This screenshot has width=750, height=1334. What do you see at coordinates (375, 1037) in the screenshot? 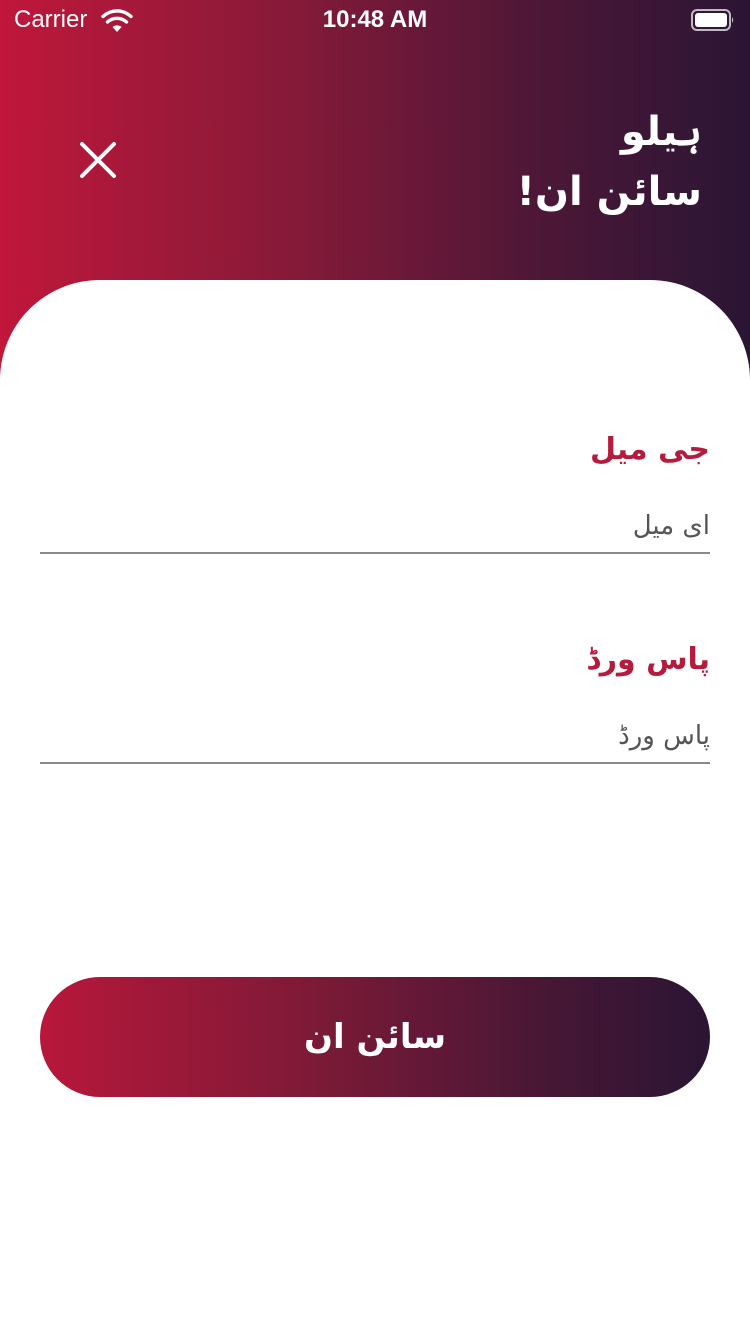
I see `signin-button: سائن ان` at bounding box center [375, 1037].